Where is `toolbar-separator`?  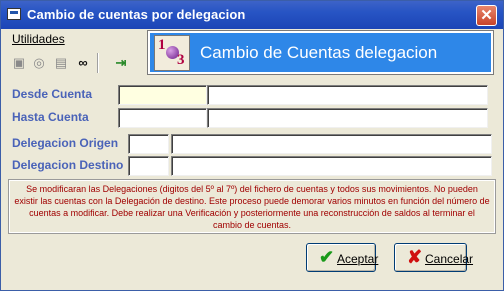 toolbar-separator is located at coordinates (98, 63).